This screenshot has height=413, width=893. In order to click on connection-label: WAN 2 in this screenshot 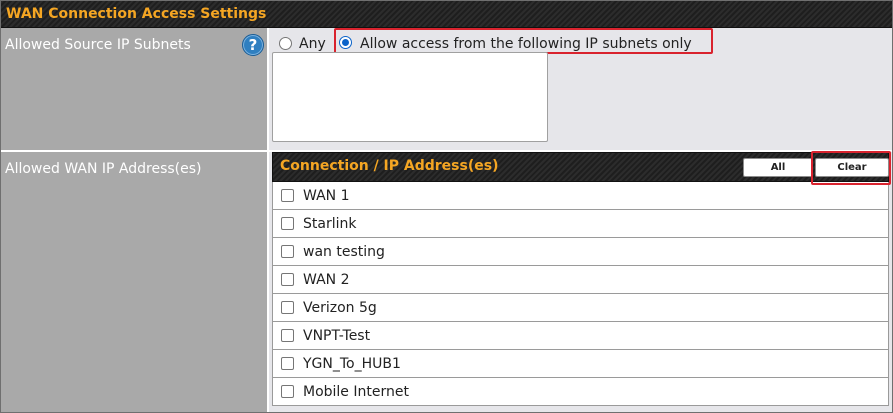, I will do `click(326, 280)`.